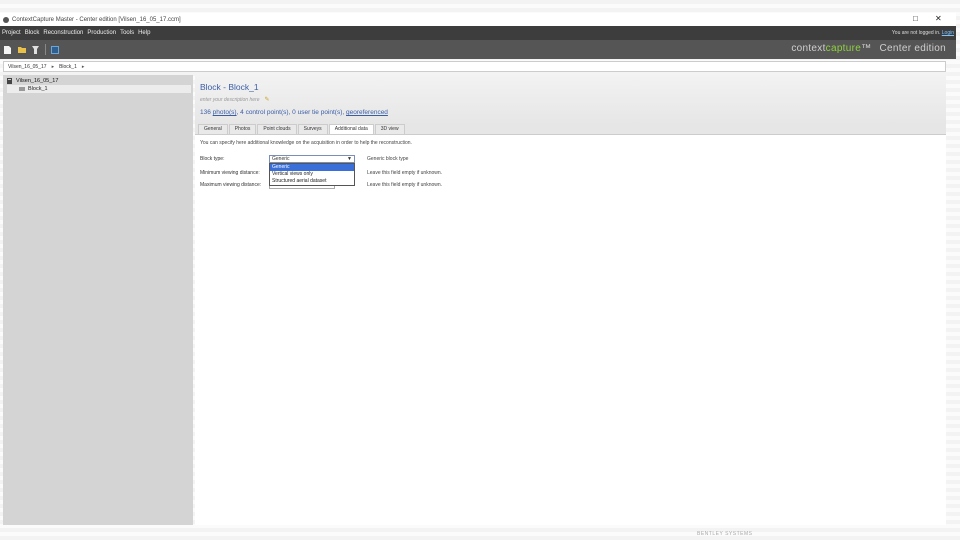 The image size is (960, 540). Describe the element at coordinates (10, 81) in the screenshot. I see `project-file-icon` at that location.